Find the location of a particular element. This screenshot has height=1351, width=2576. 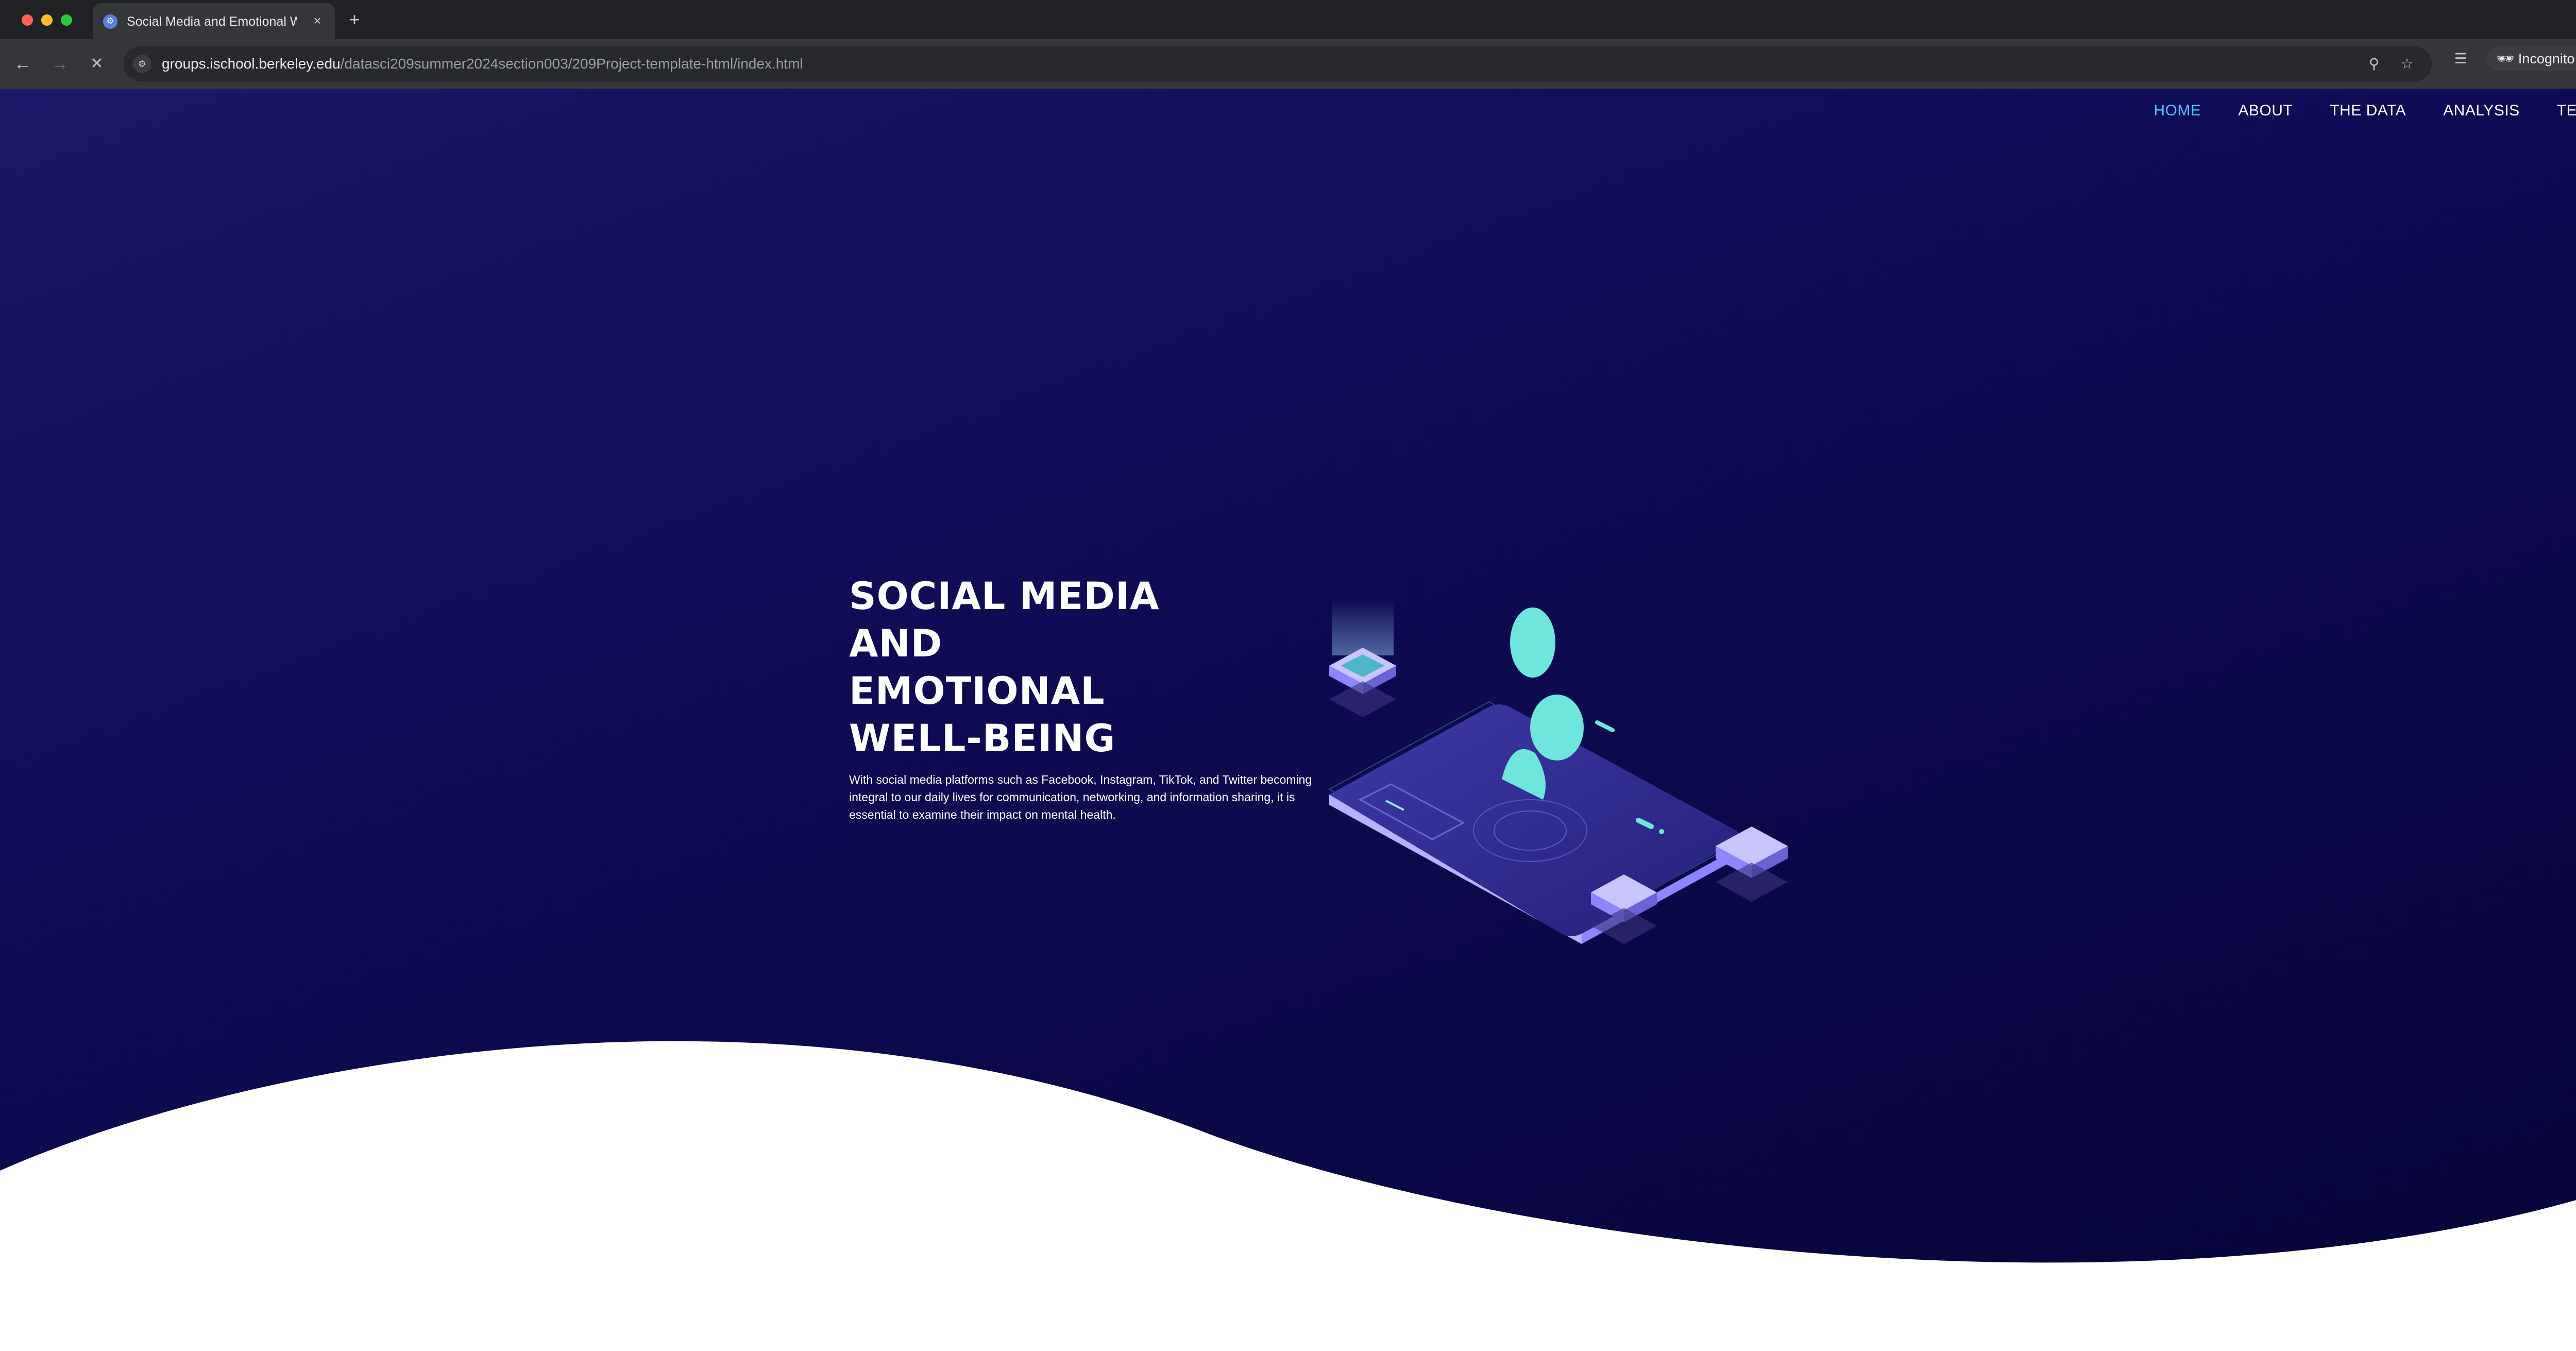

incognito-label: Incognito is located at coordinates (2546, 58).